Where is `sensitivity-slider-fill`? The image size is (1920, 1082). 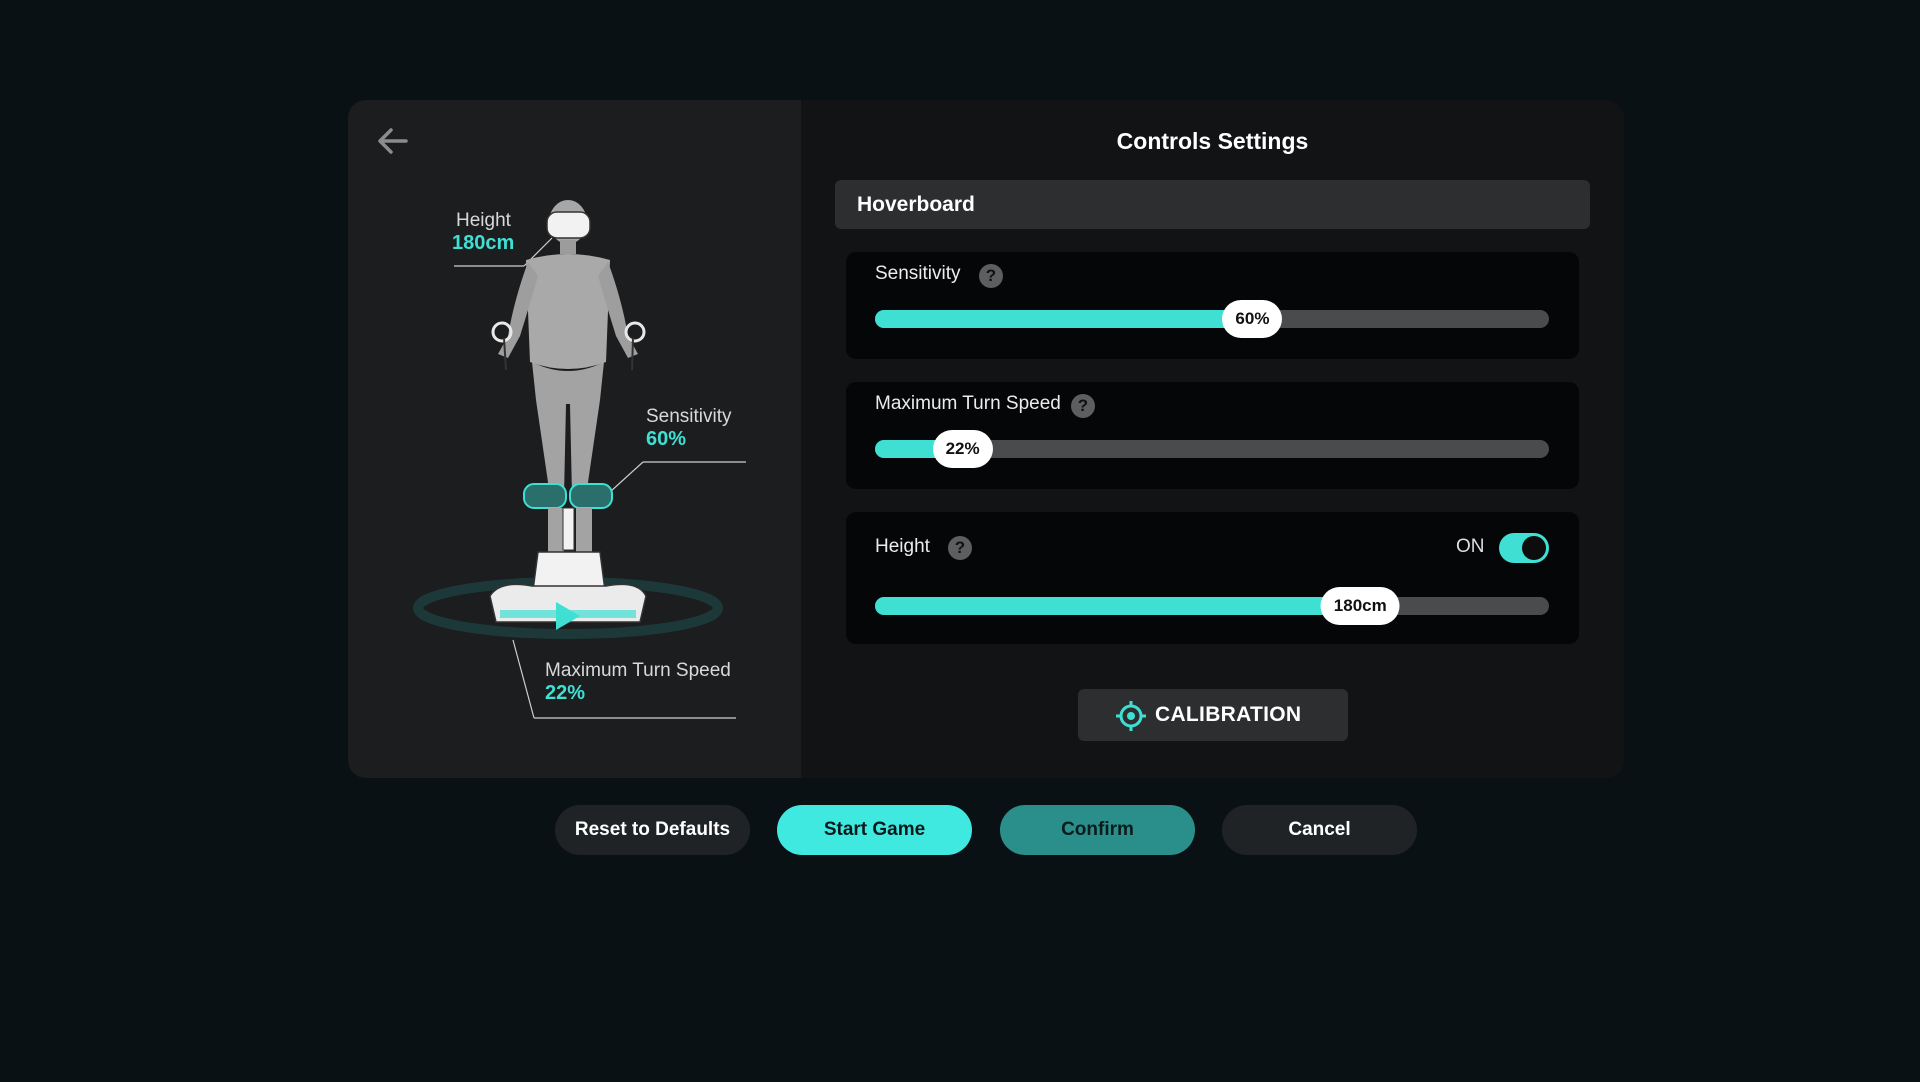
sensitivity-slider-fill is located at coordinates (1064, 319).